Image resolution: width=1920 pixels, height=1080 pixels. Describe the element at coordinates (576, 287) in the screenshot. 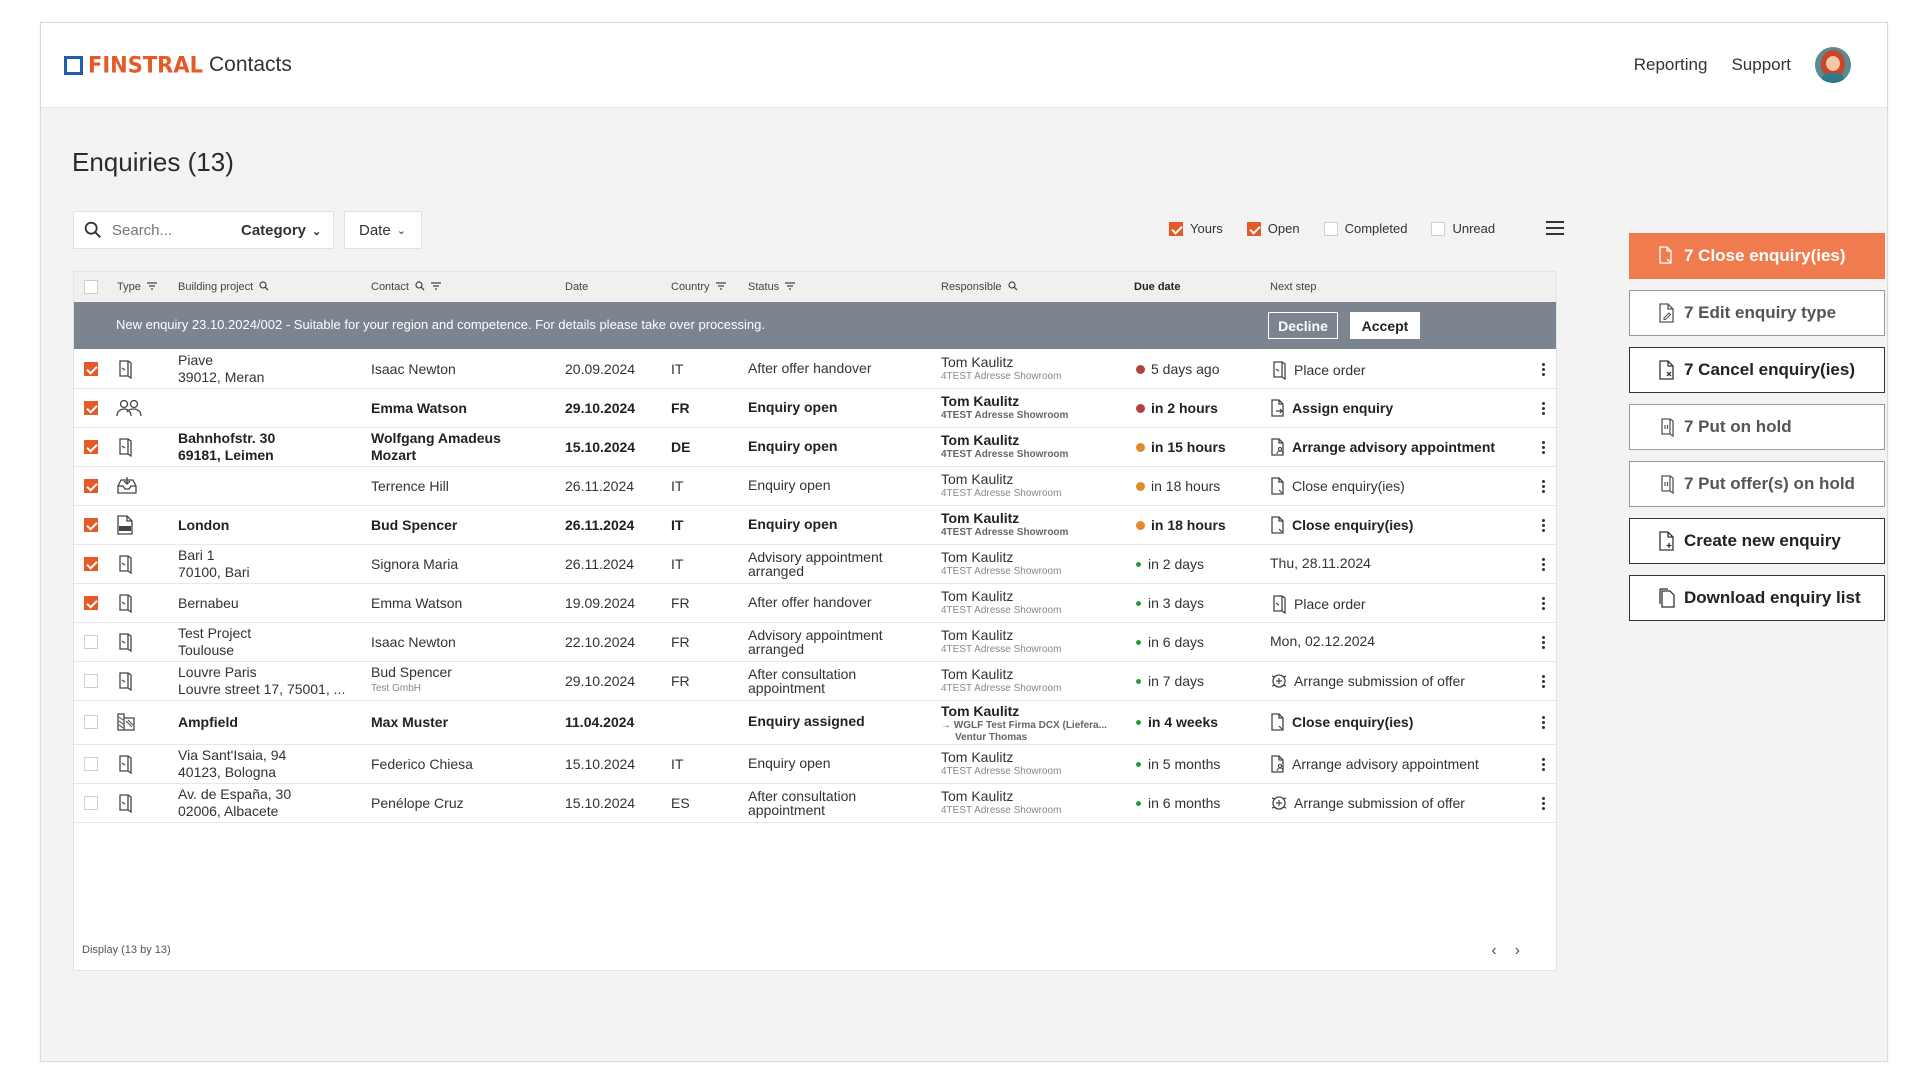

I see `col-date: Date` at that location.